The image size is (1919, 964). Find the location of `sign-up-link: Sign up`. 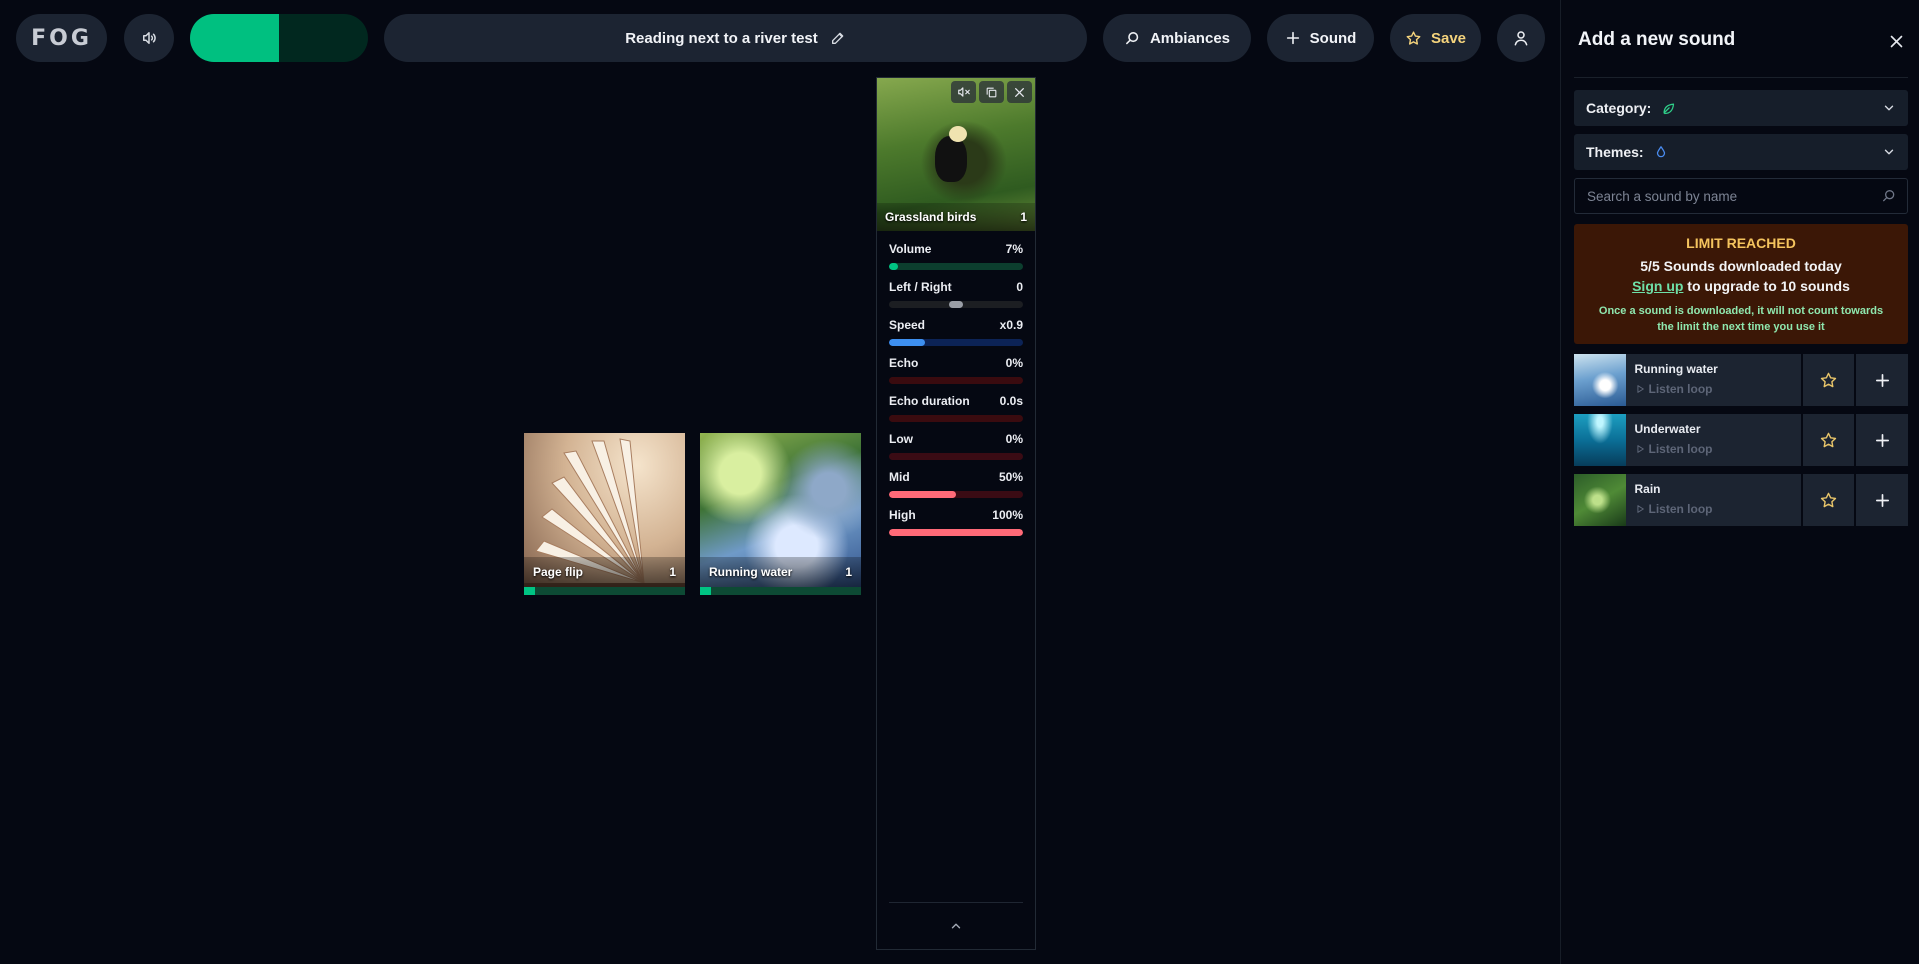

sign-up-link: Sign up is located at coordinates (1657, 286).